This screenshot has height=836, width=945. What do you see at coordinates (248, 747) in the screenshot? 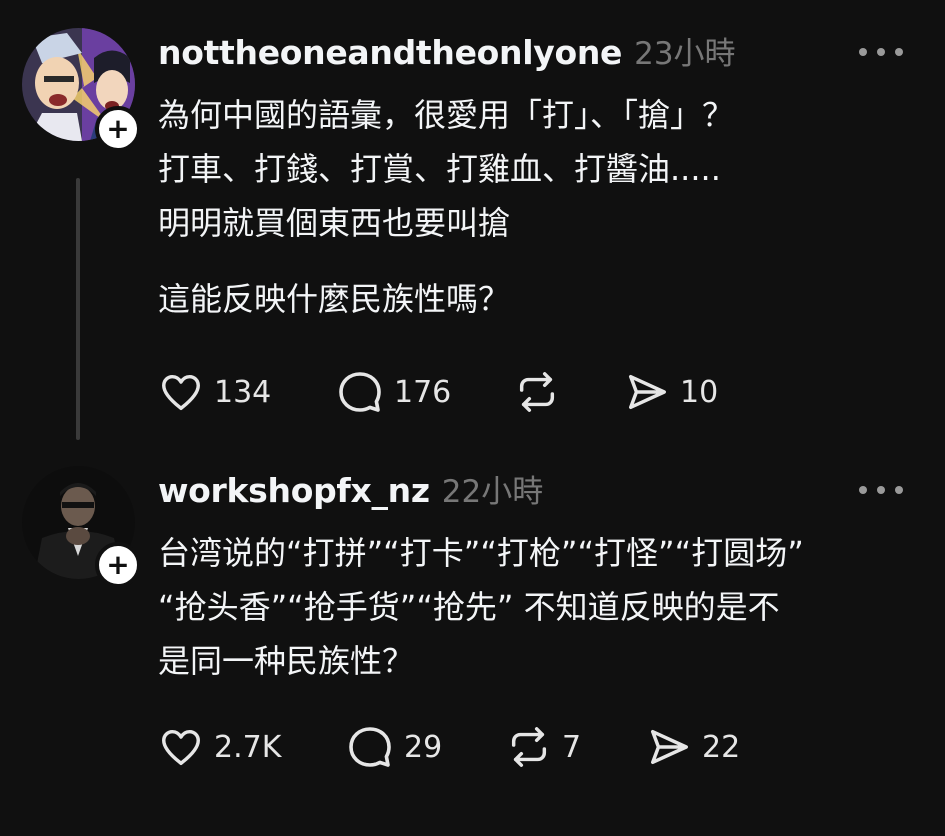
I see `like-count: 2.7K` at bounding box center [248, 747].